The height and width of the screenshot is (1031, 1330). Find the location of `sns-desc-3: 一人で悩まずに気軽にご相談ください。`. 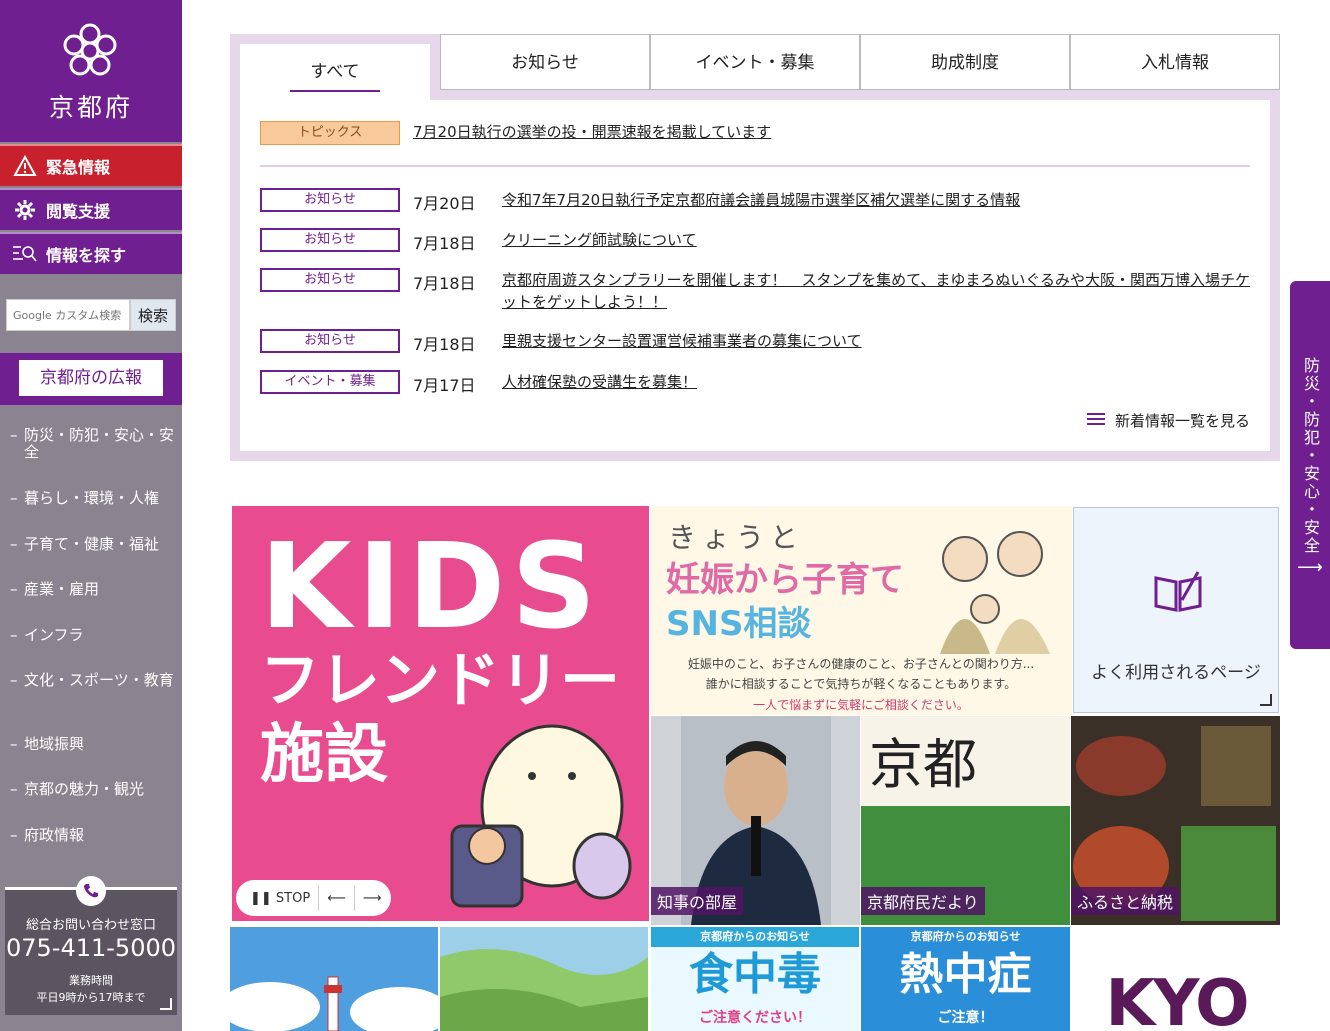

sns-desc-3: 一人で悩まずに気軽にご相談ください。 is located at coordinates (861, 705).